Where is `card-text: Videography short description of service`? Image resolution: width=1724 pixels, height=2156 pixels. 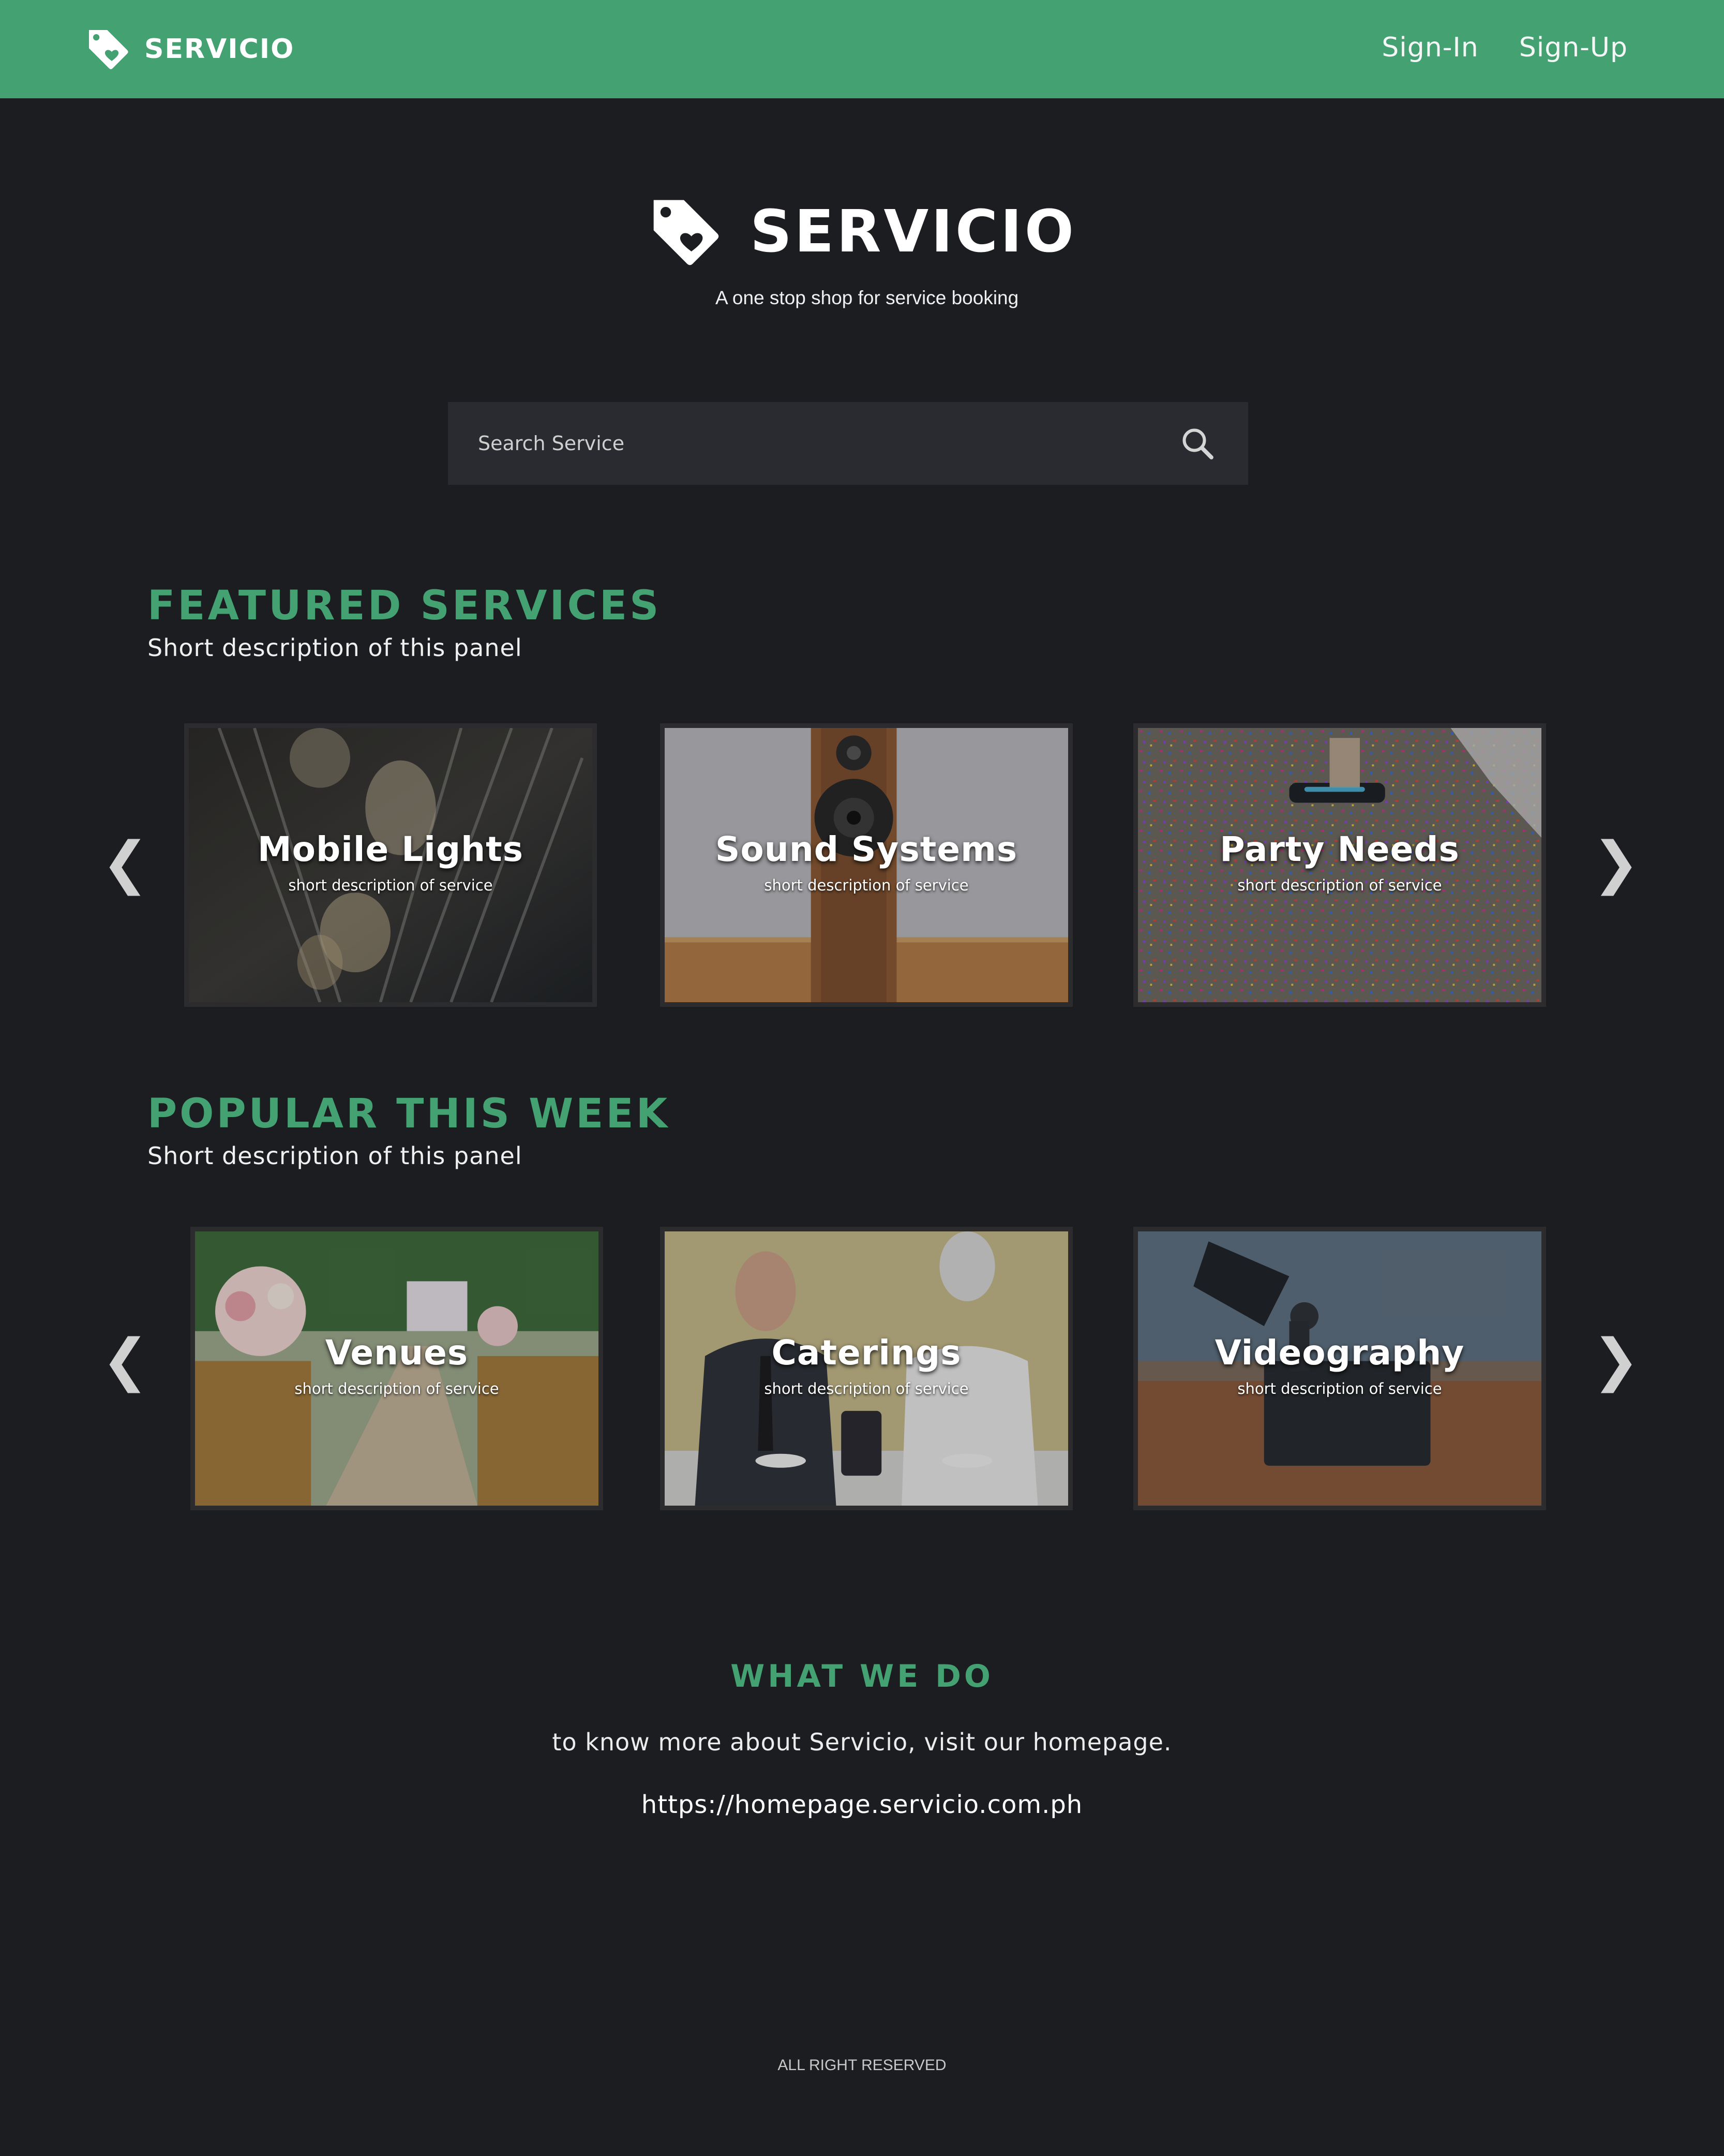 card-text: Videography short description of service is located at coordinates (1340, 1365).